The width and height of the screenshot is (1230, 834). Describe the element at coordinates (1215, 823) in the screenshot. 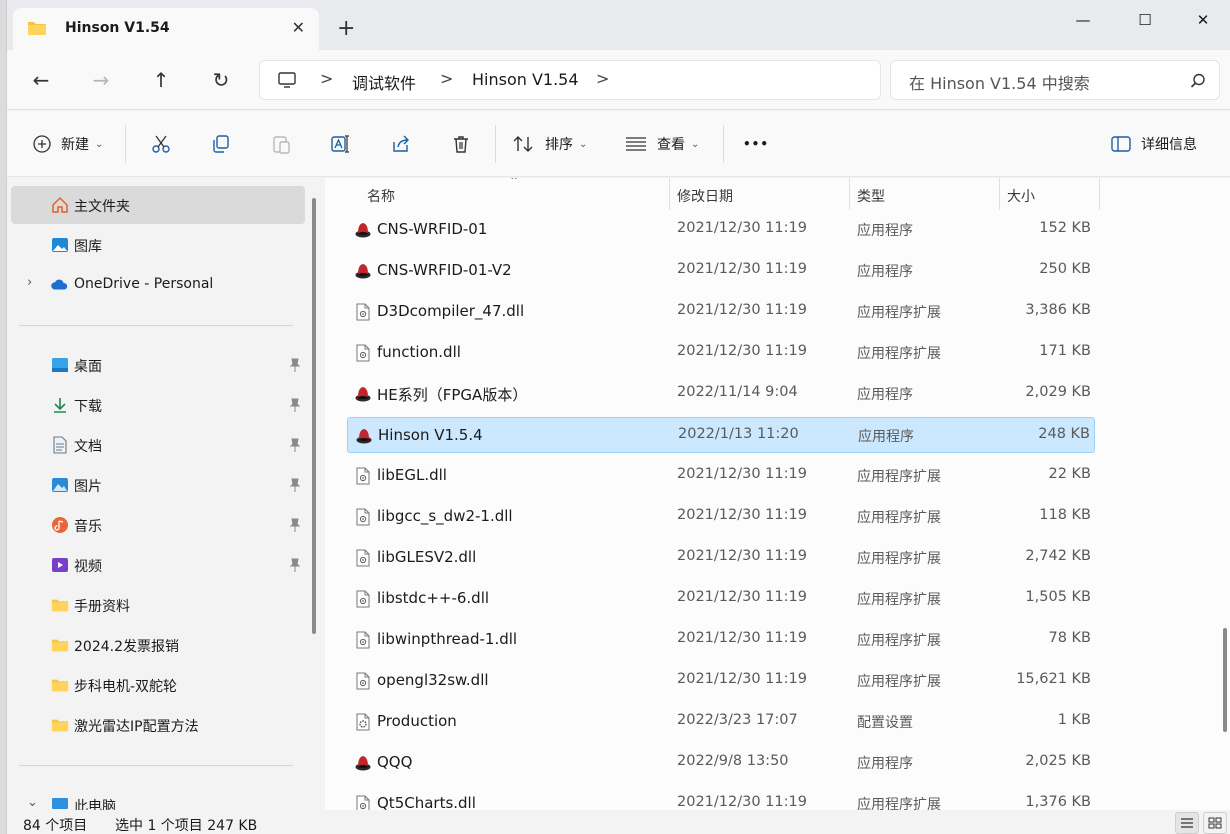

I see `tiles-view-button` at that location.